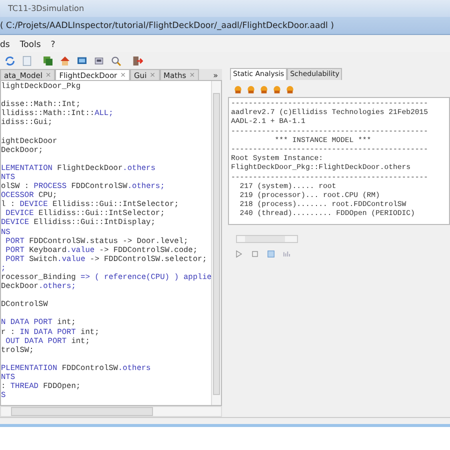 The image size is (450, 450). Describe the element at coordinates (216, 243) in the screenshot. I see `vertical-scrollbar` at that location.